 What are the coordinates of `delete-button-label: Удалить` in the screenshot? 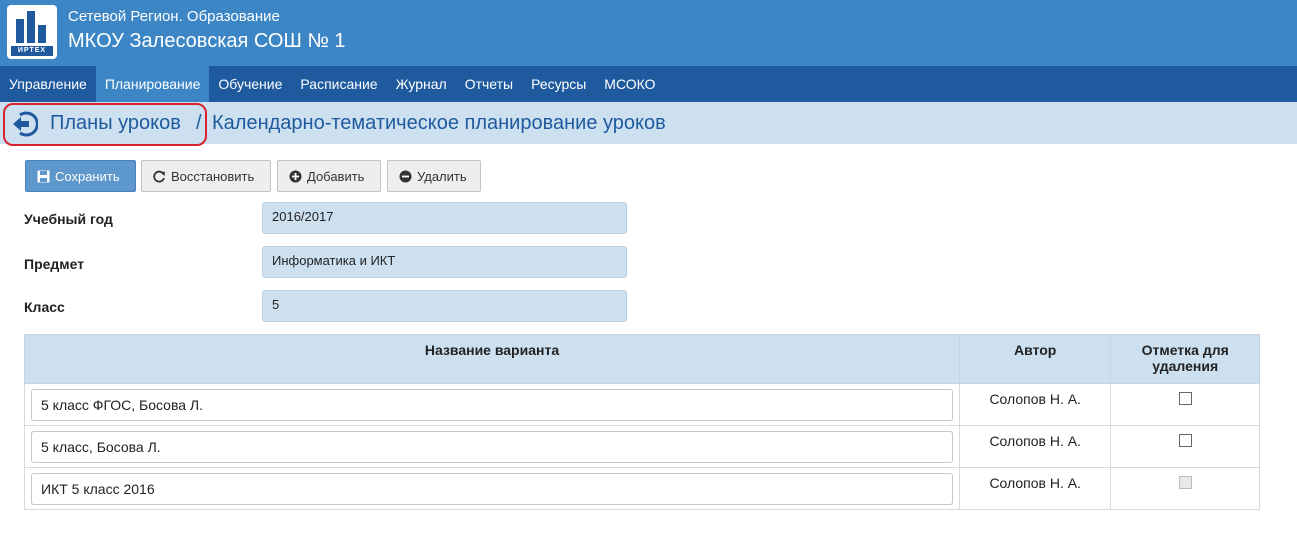 It's located at (442, 176).